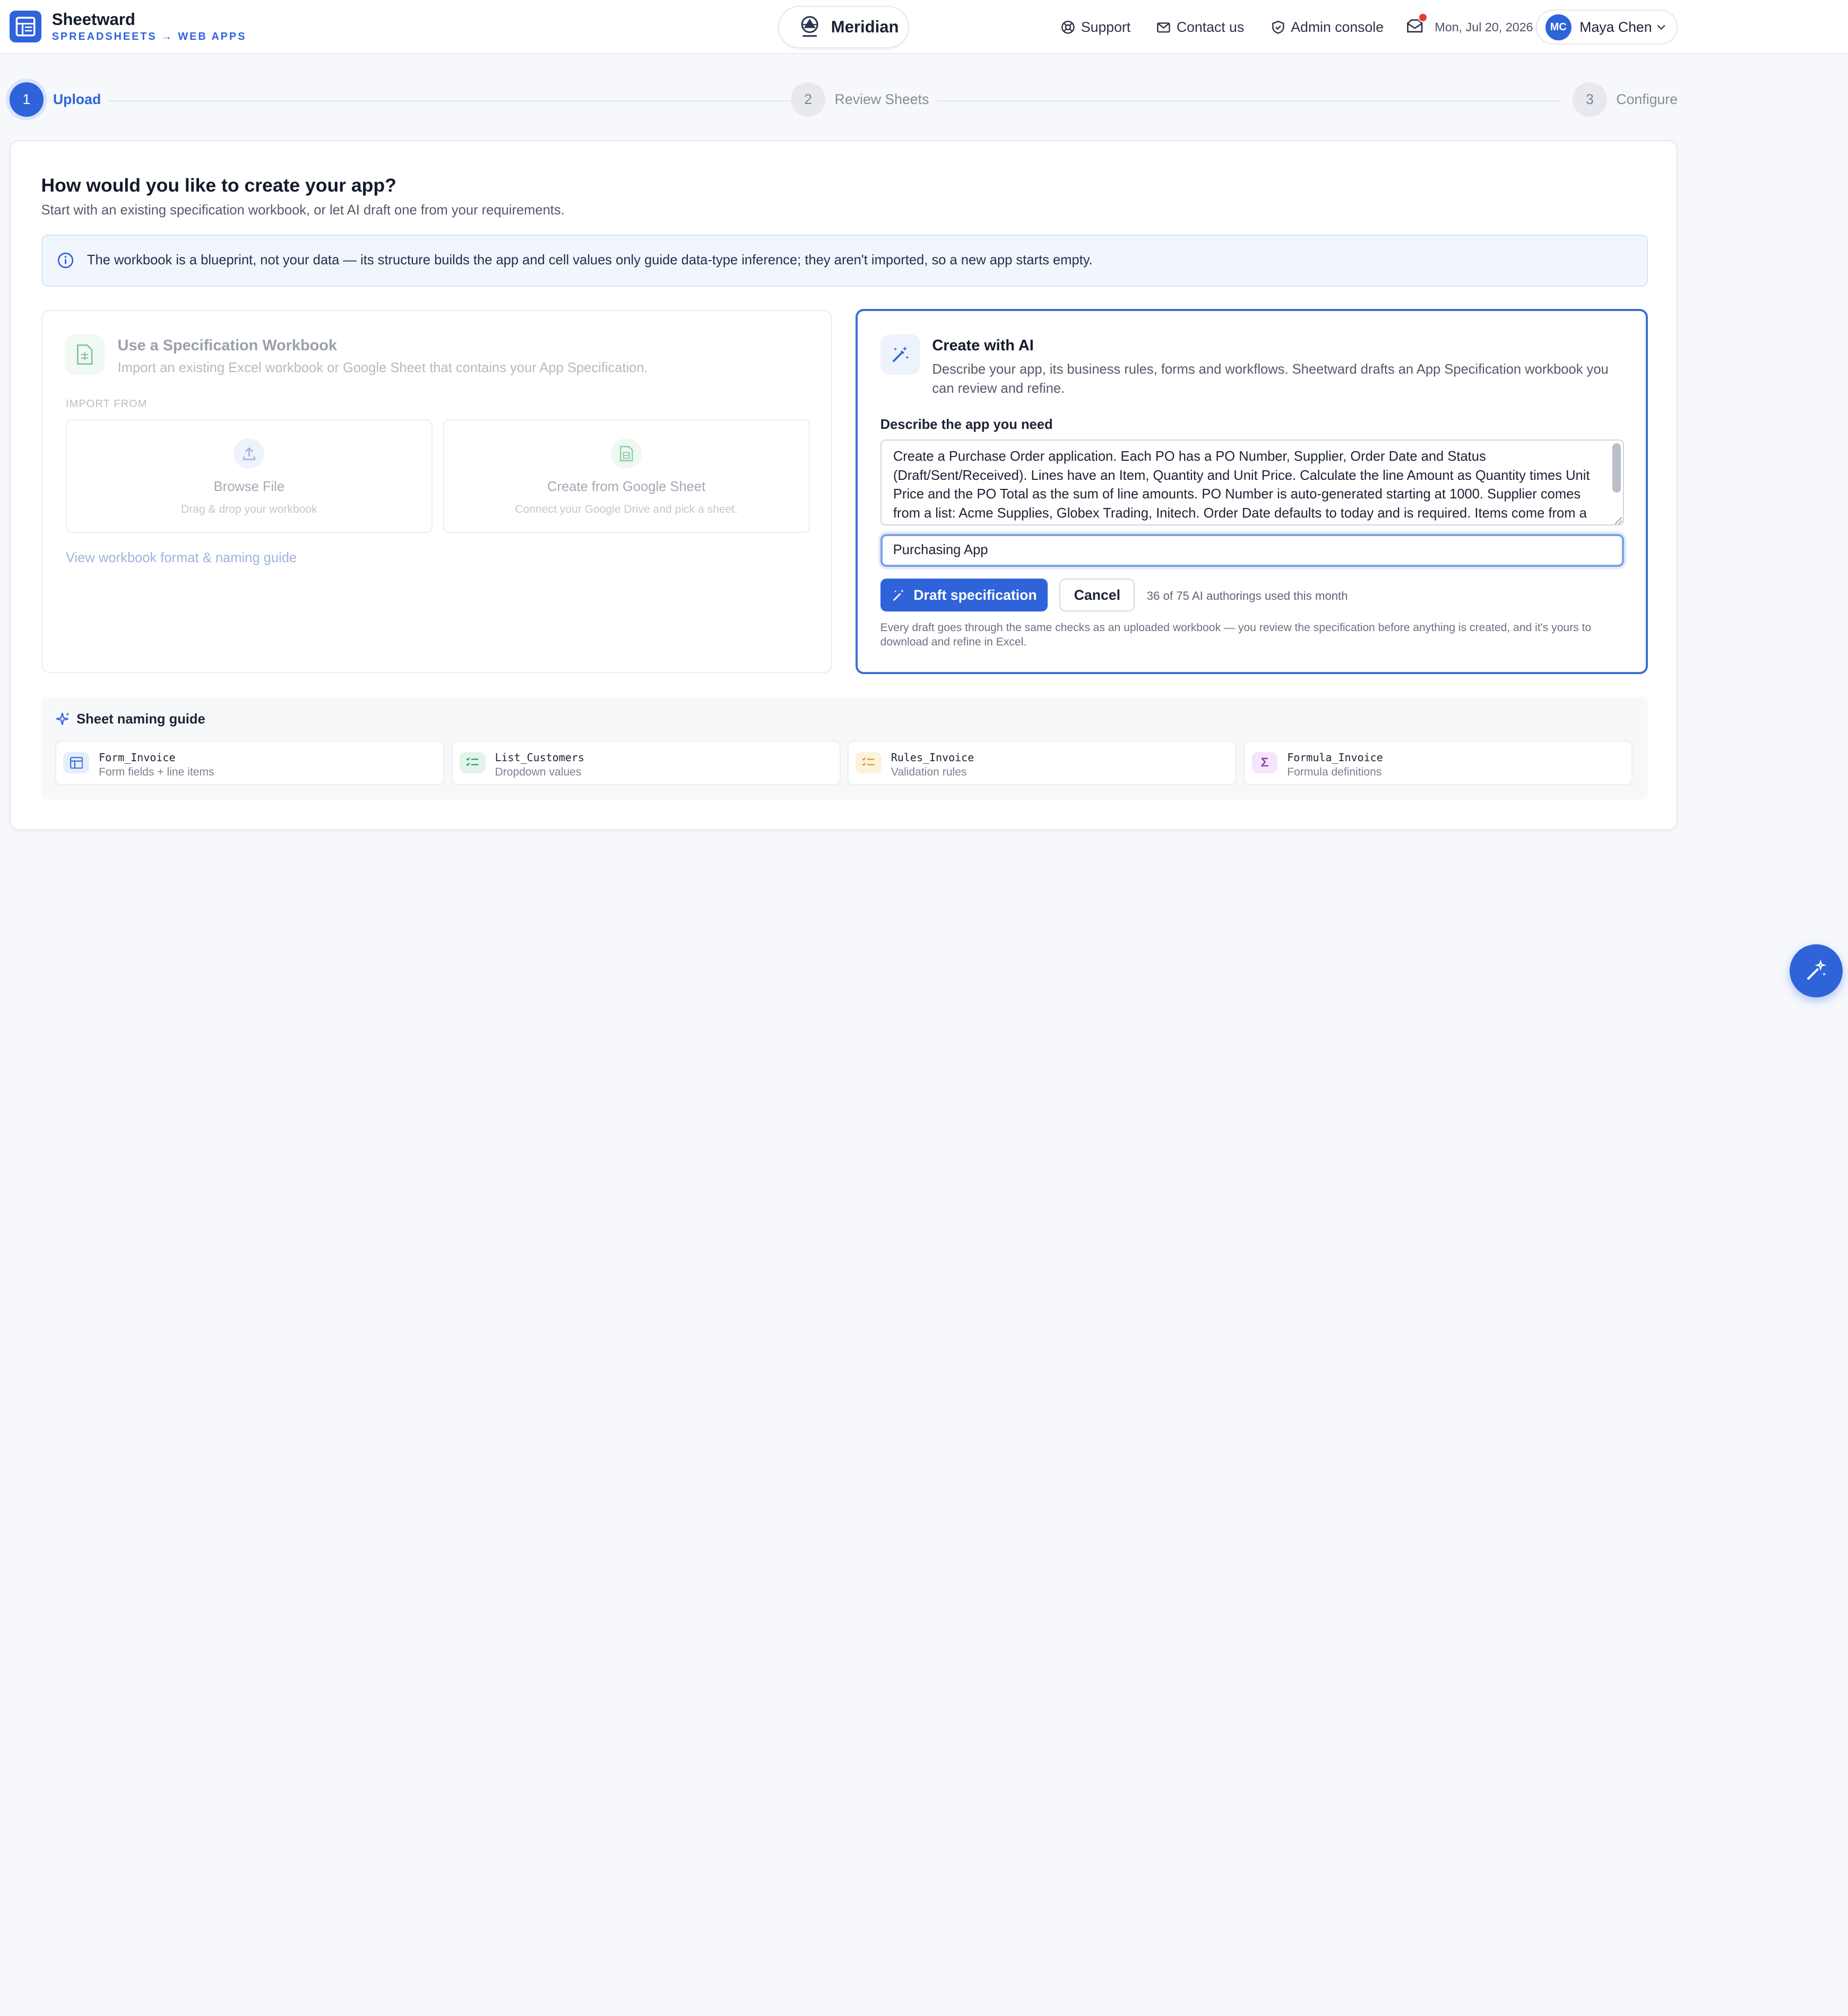  I want to click on naming-guide-link: View workbook format & naming guide, so click(181, 558).